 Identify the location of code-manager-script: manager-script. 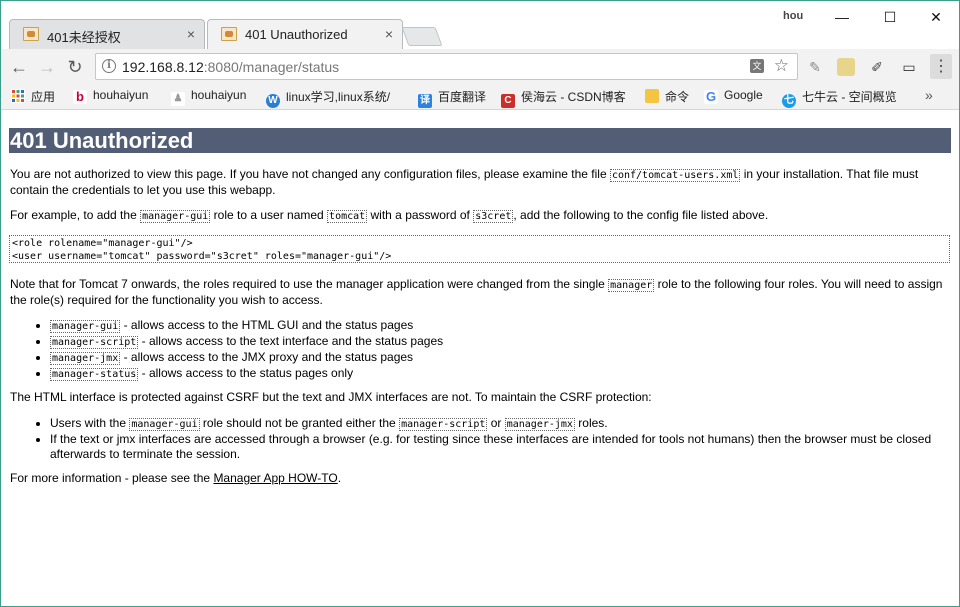
(443, 424).